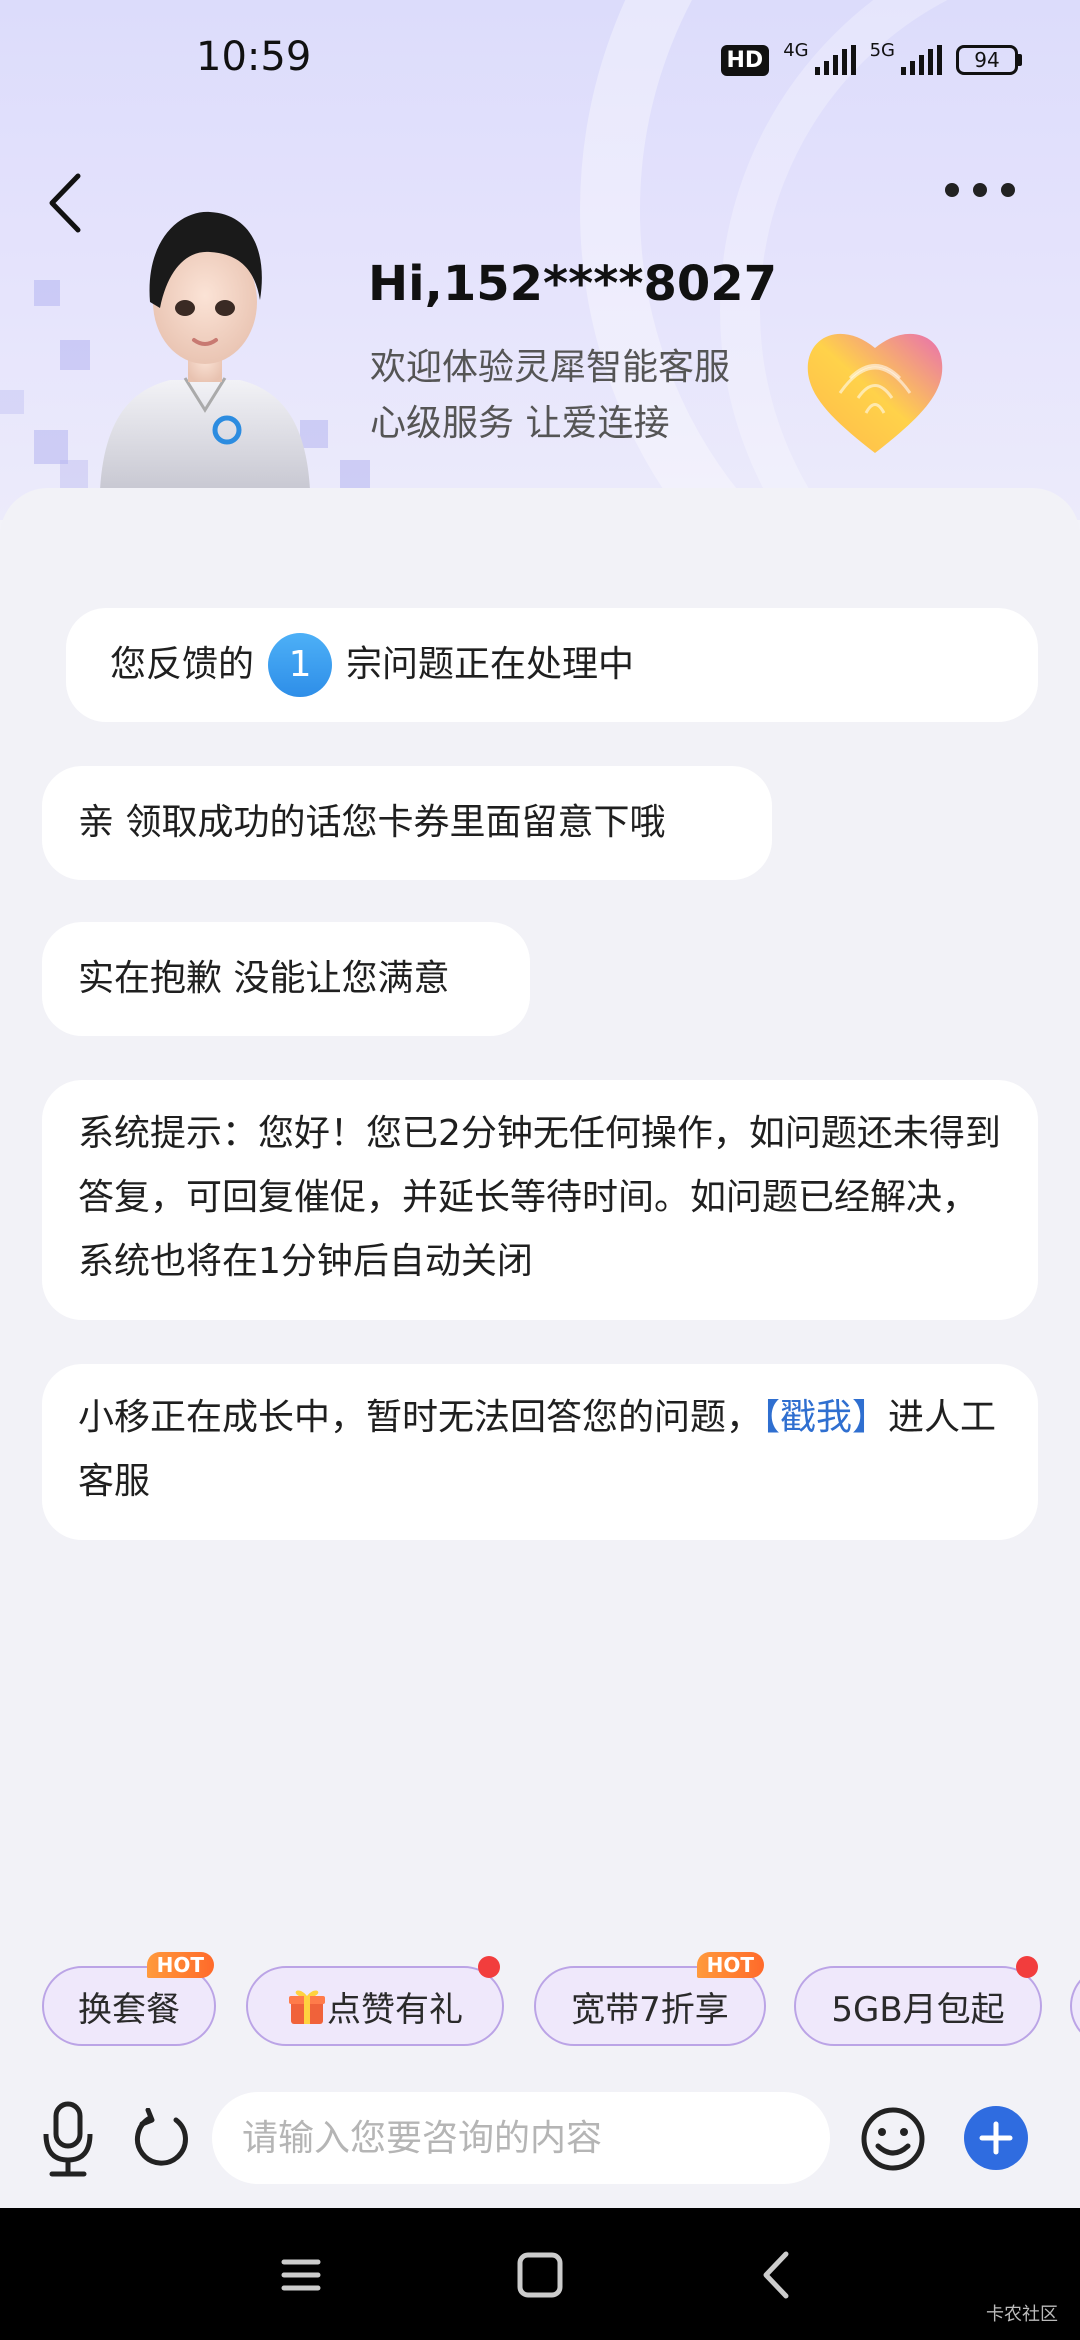 This screenshot has width=1080, height=2340. Describe the element at coordinates (420, 1417) in the screenshot. I see `bot-reply-text: 小移正在成长中，暂时无法回答您的问题，` at that location.